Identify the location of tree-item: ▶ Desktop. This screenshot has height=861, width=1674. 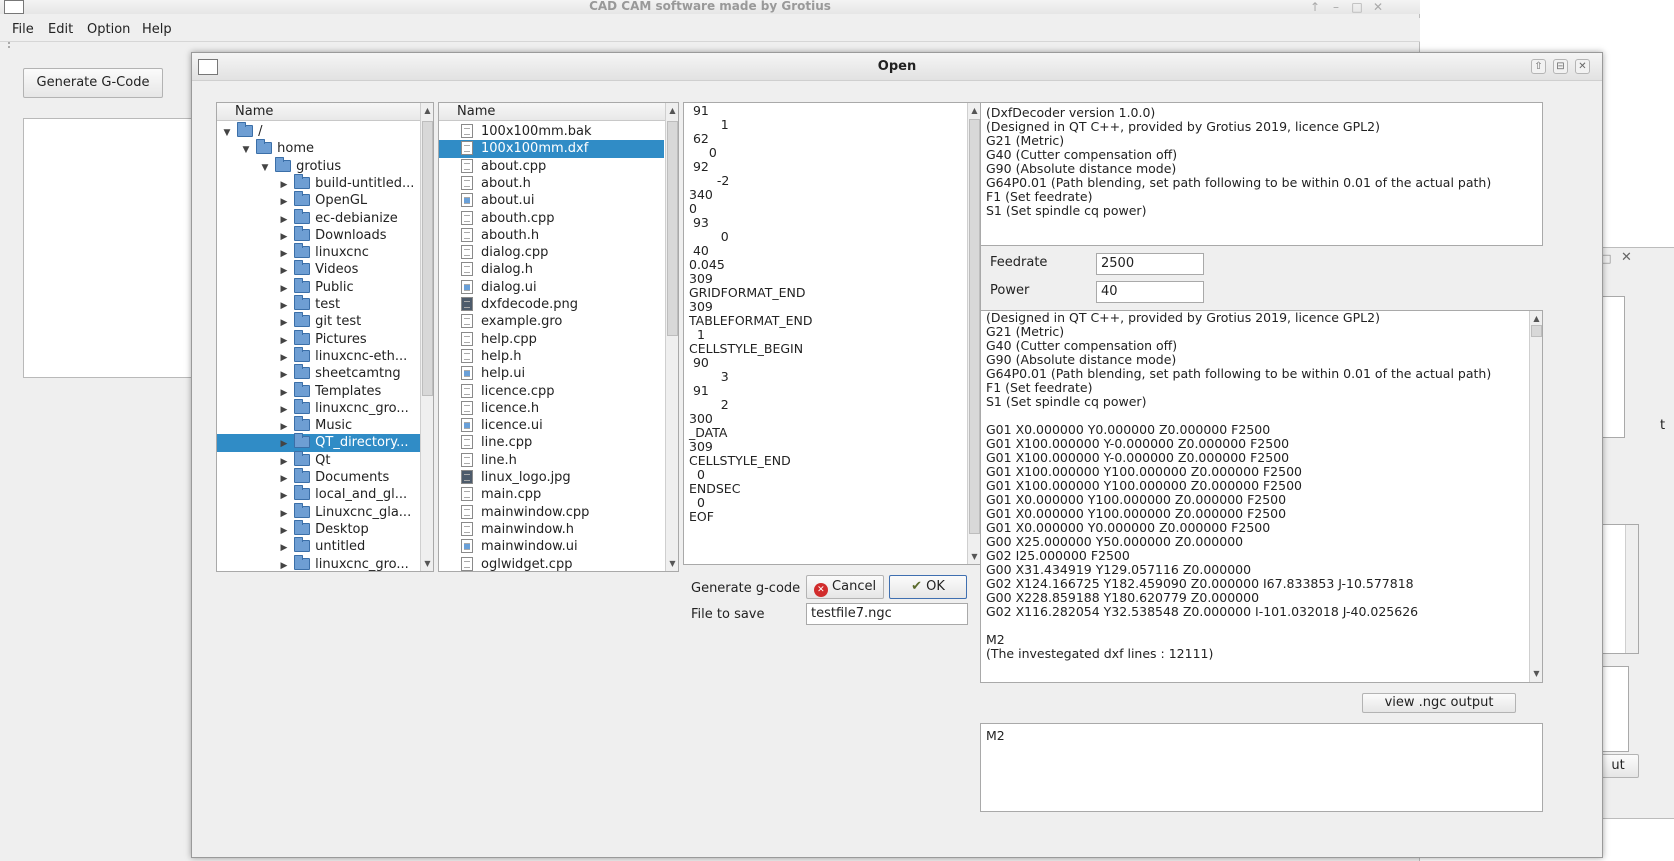
(318, 529).